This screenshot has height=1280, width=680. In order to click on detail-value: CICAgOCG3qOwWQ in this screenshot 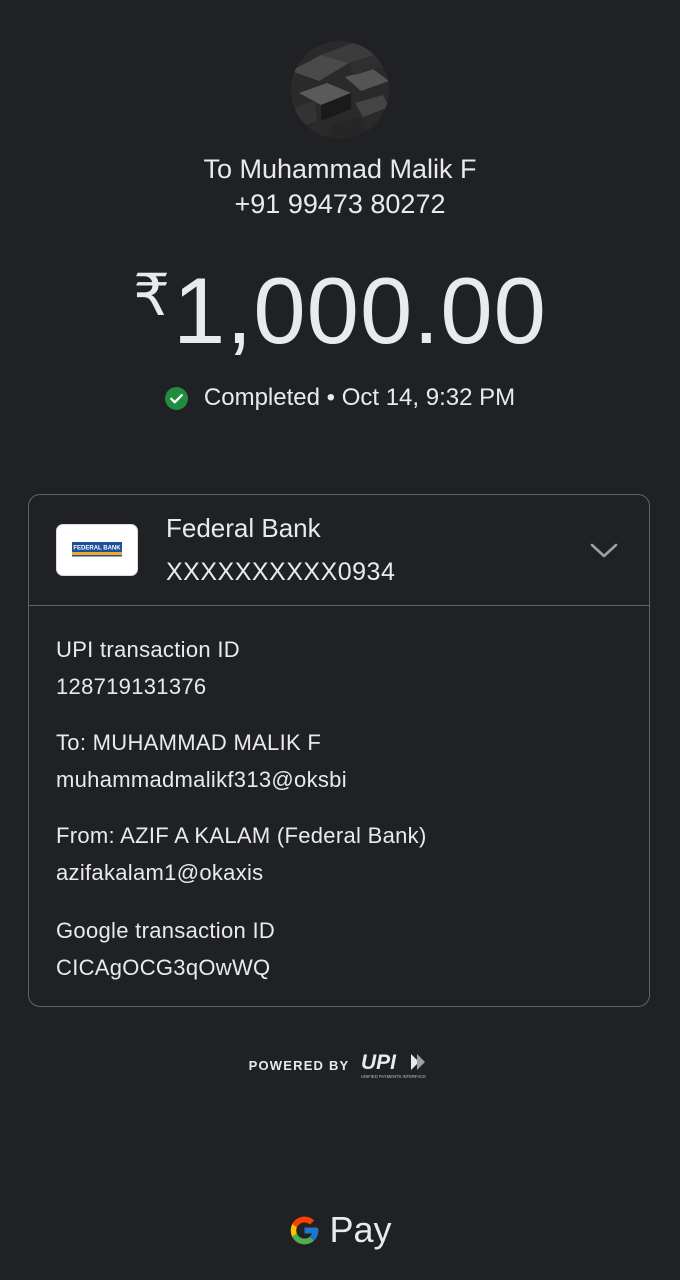, I will do `click(341, 968)`.